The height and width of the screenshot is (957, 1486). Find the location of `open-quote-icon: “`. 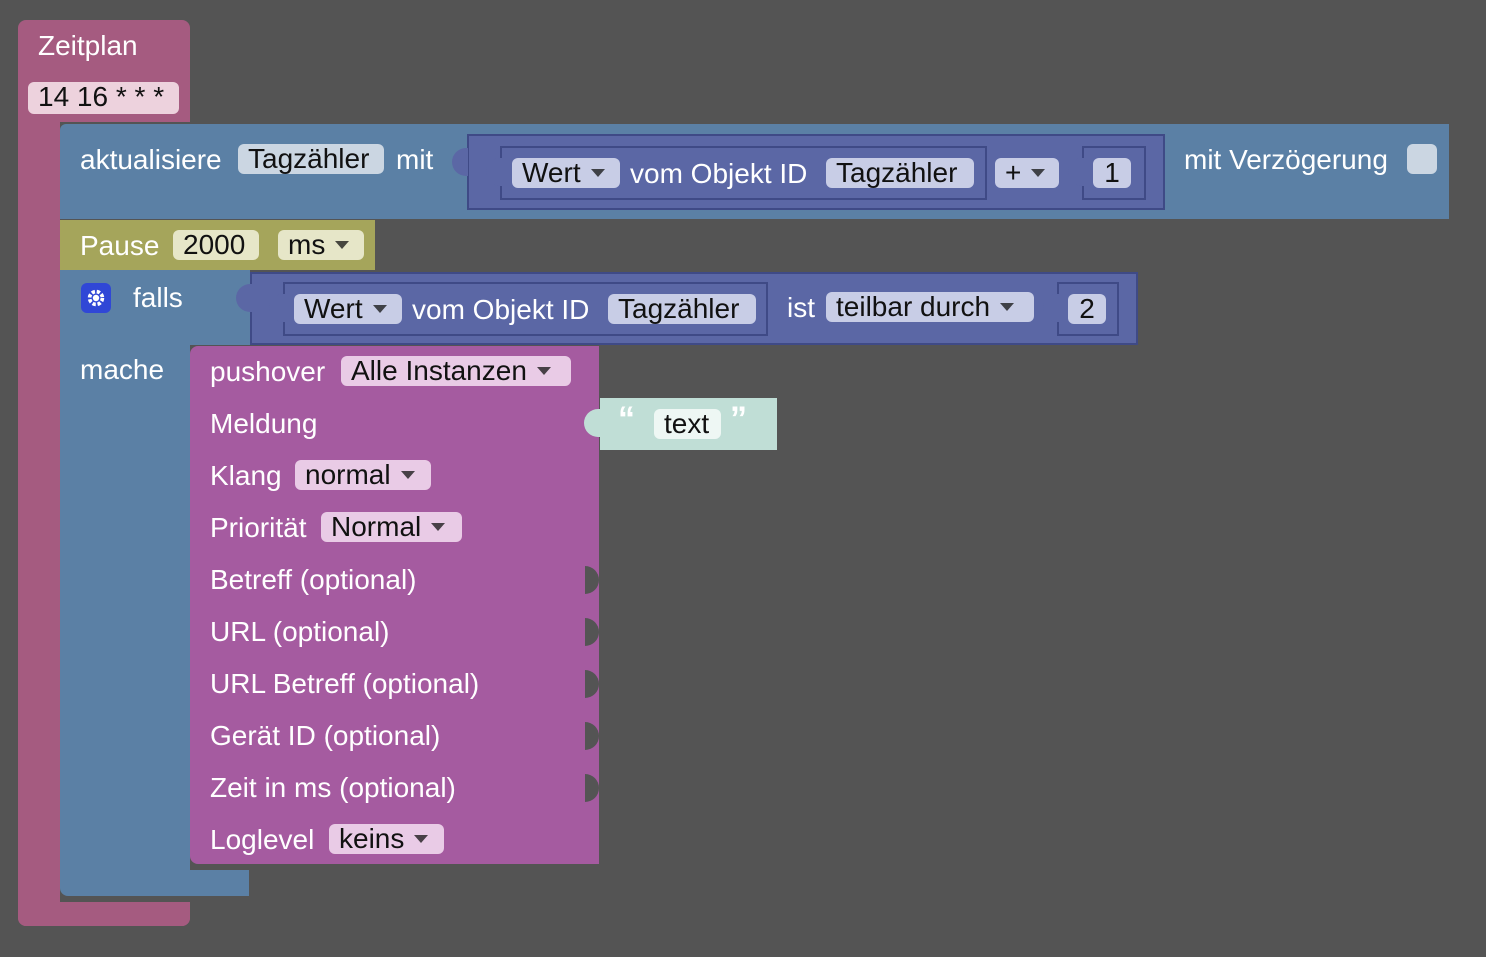

open-quote-icon: “ is located at coordinates (626, 419).